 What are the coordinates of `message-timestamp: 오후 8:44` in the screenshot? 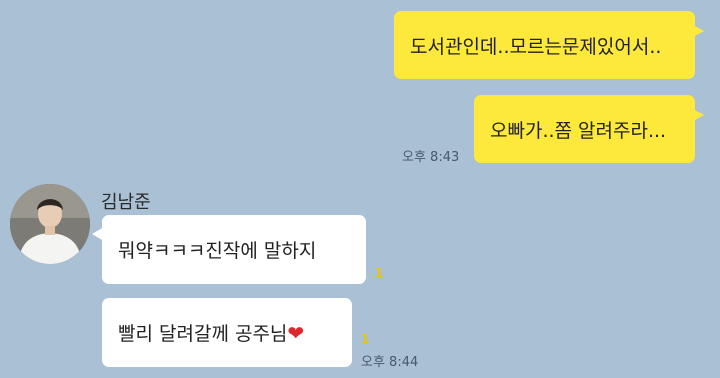 It's located at (390, 362).